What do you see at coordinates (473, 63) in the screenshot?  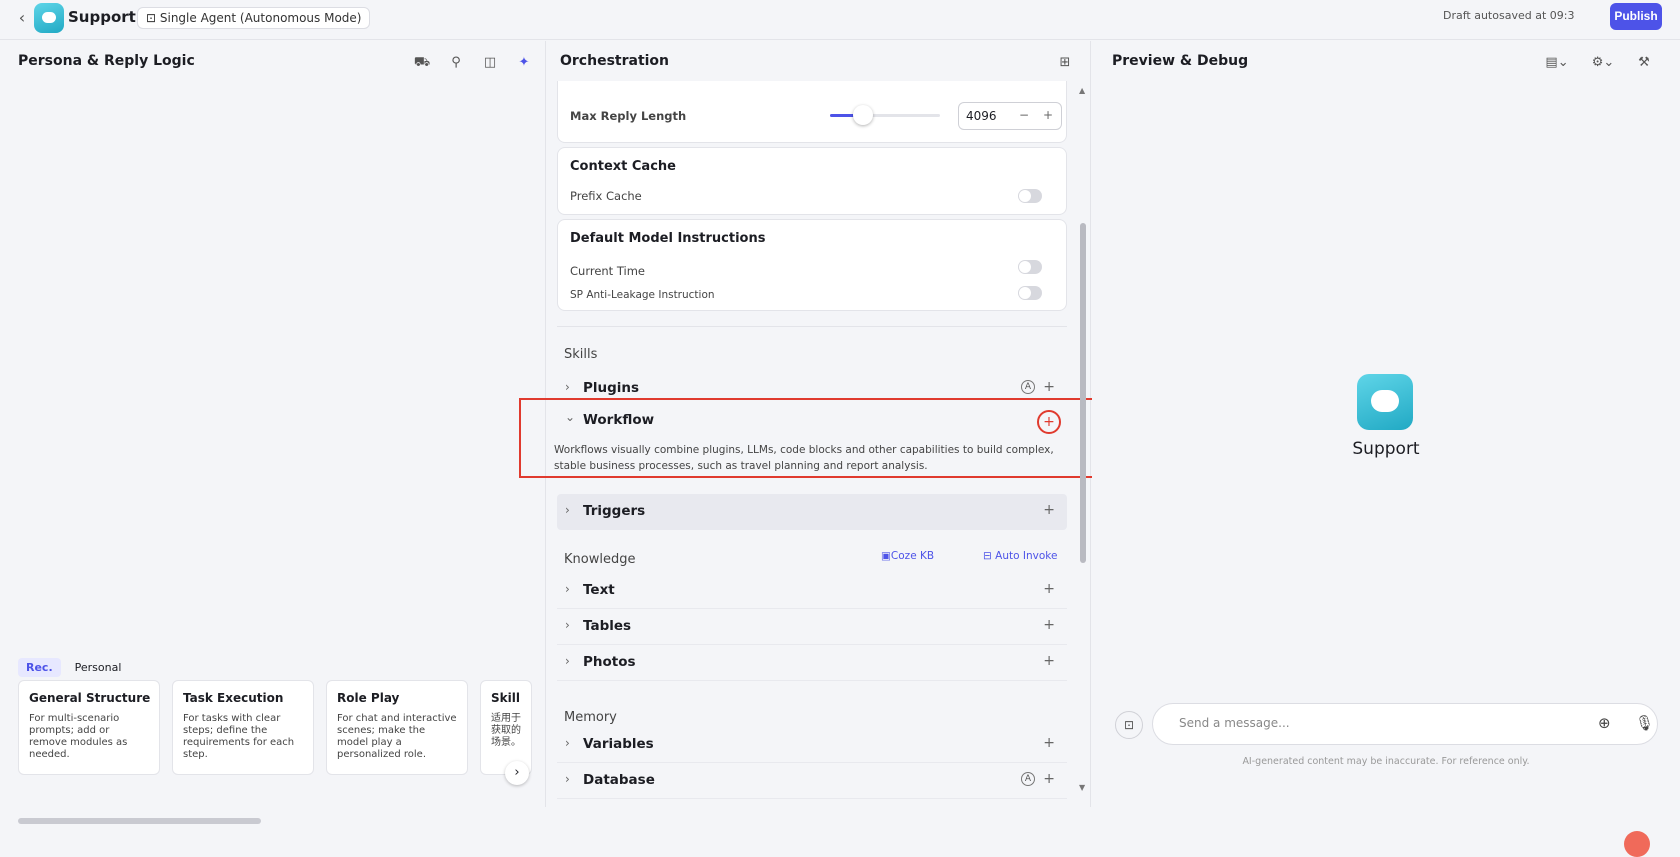 I see `persona-toolbar: ⛟ ⚲ ◫ ✦` at bounding box center [473, 63].